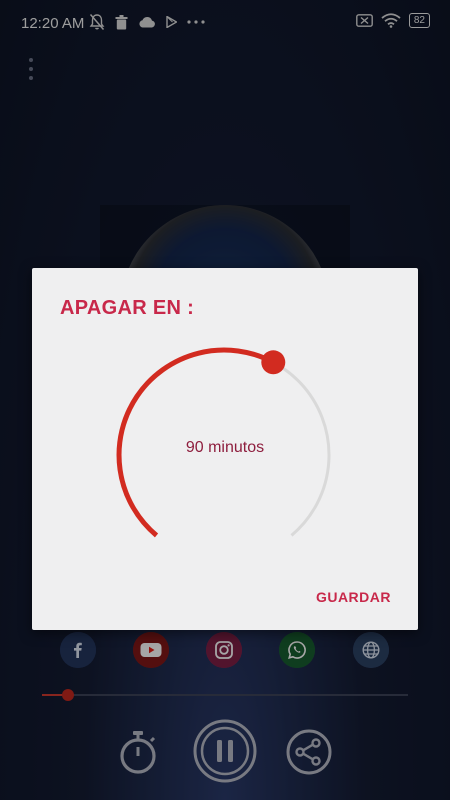 The height and width of the screenshot is (800, 450). Describe the element at coordinates (273, 362) in the screenshot. I see `dial-thumb` at that location.